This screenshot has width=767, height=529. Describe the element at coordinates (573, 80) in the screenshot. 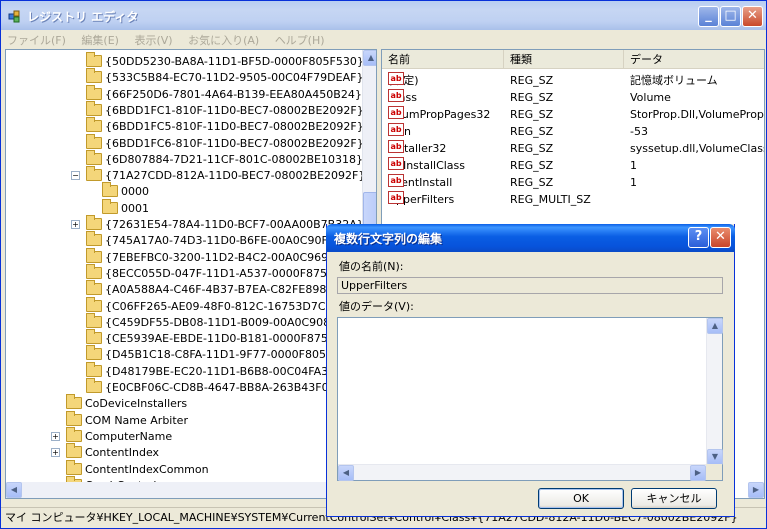

I see `value-row: ab(既定) REG_SZ 記憶域ボリューム` at that location.